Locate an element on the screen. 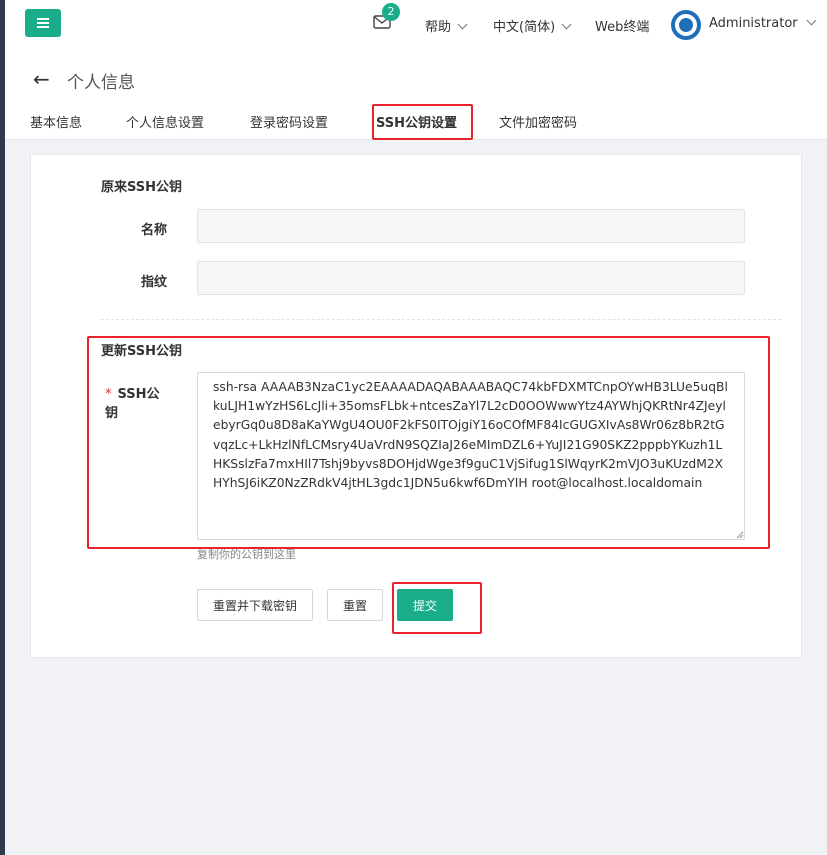 Image resolution: width=827 pixels, height=855 pixels. ssh-key-label-text: SSH公钥 is located at coordinates (132, 404).